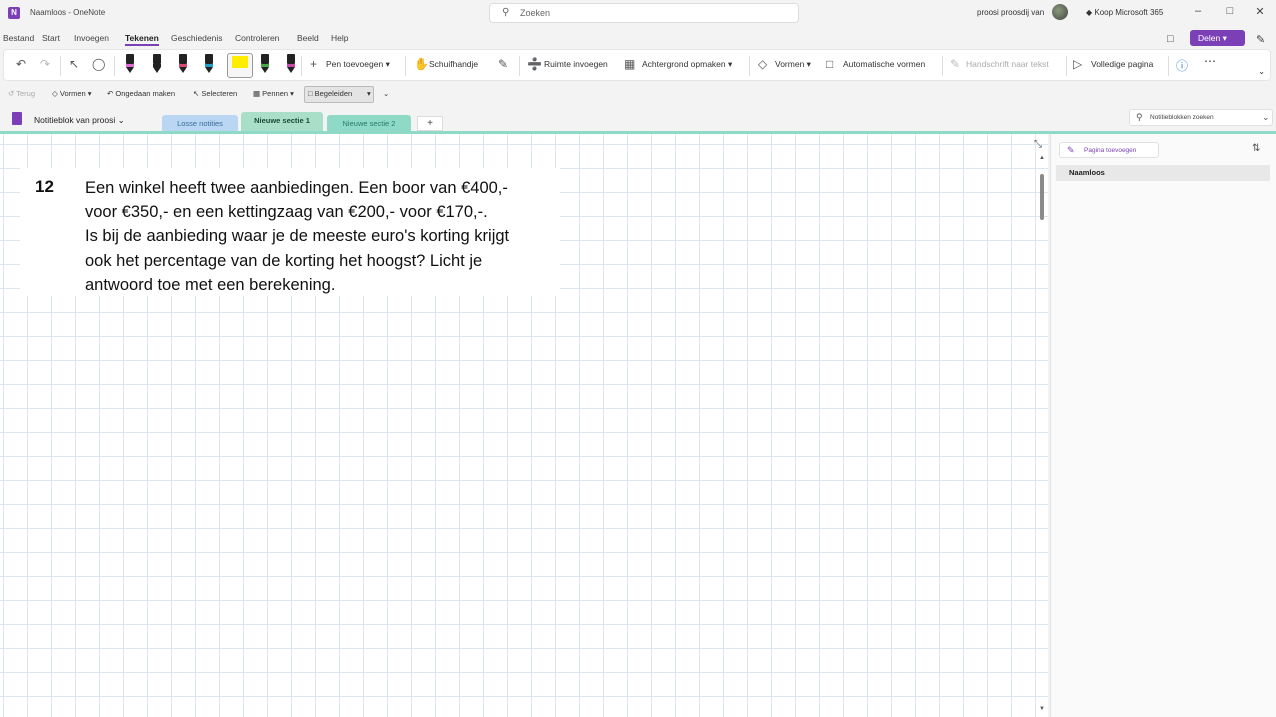  Describe the element at coordinates (1042, 432) in the screenshot. I see `scrollbar` at that location.